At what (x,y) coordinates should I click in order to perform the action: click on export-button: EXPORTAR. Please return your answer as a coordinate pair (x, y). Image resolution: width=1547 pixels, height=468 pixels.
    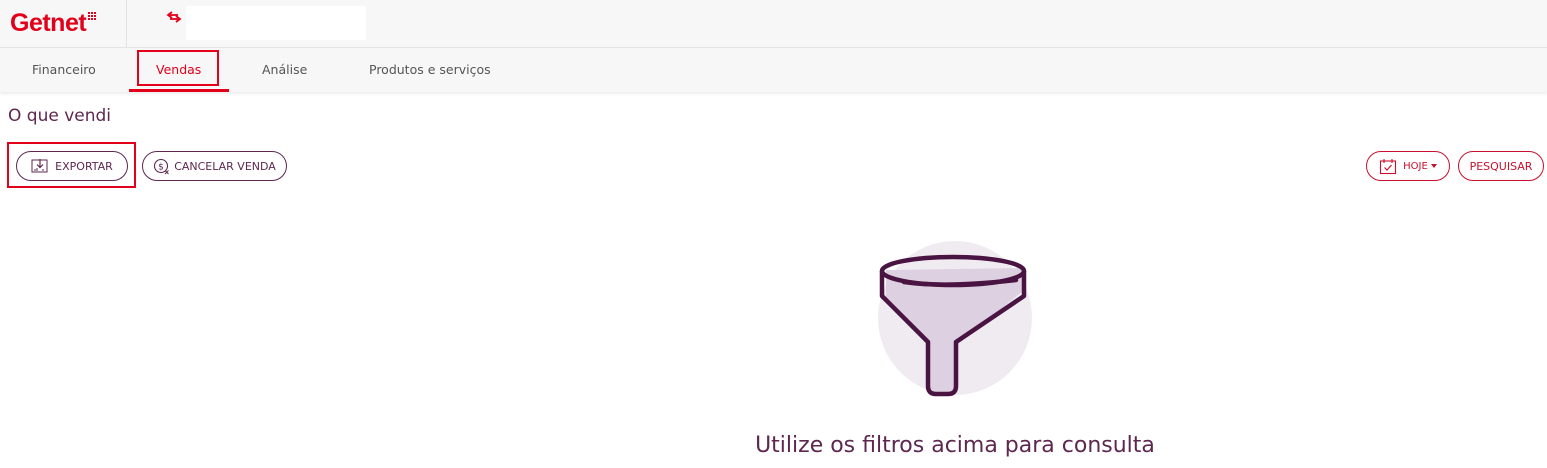
    Looking at the image, I should click on (72, 166).